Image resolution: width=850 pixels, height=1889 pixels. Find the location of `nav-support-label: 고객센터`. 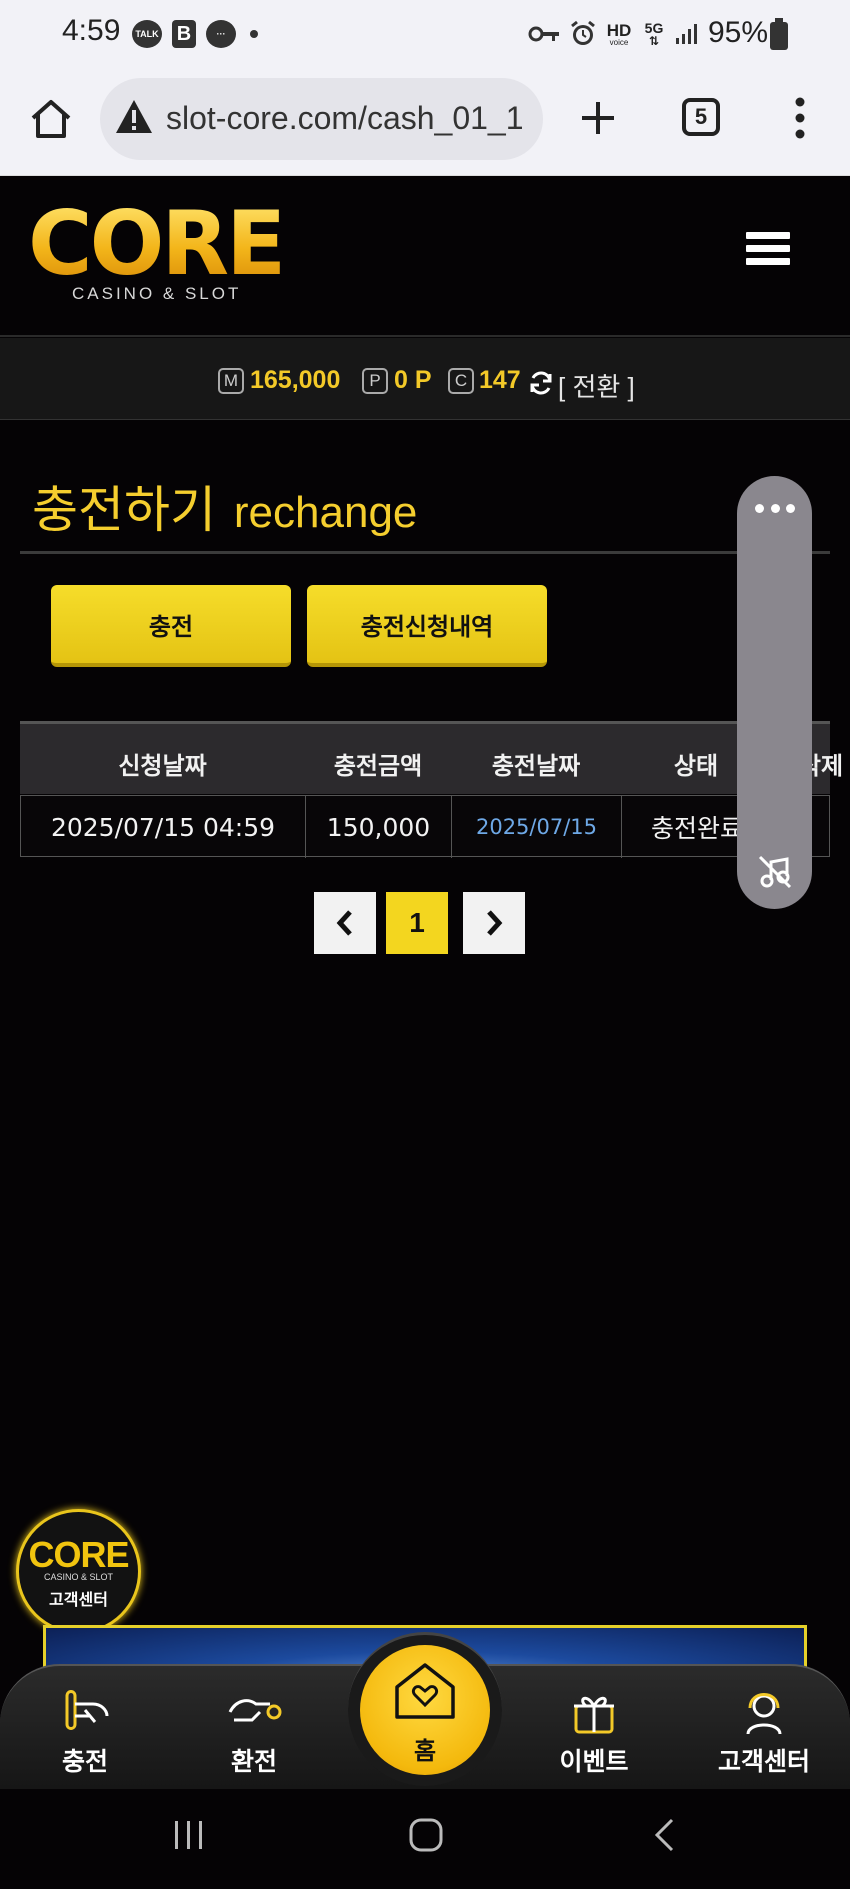

nav-support-label: 고객센터 is located at coordinates (763, 1761).